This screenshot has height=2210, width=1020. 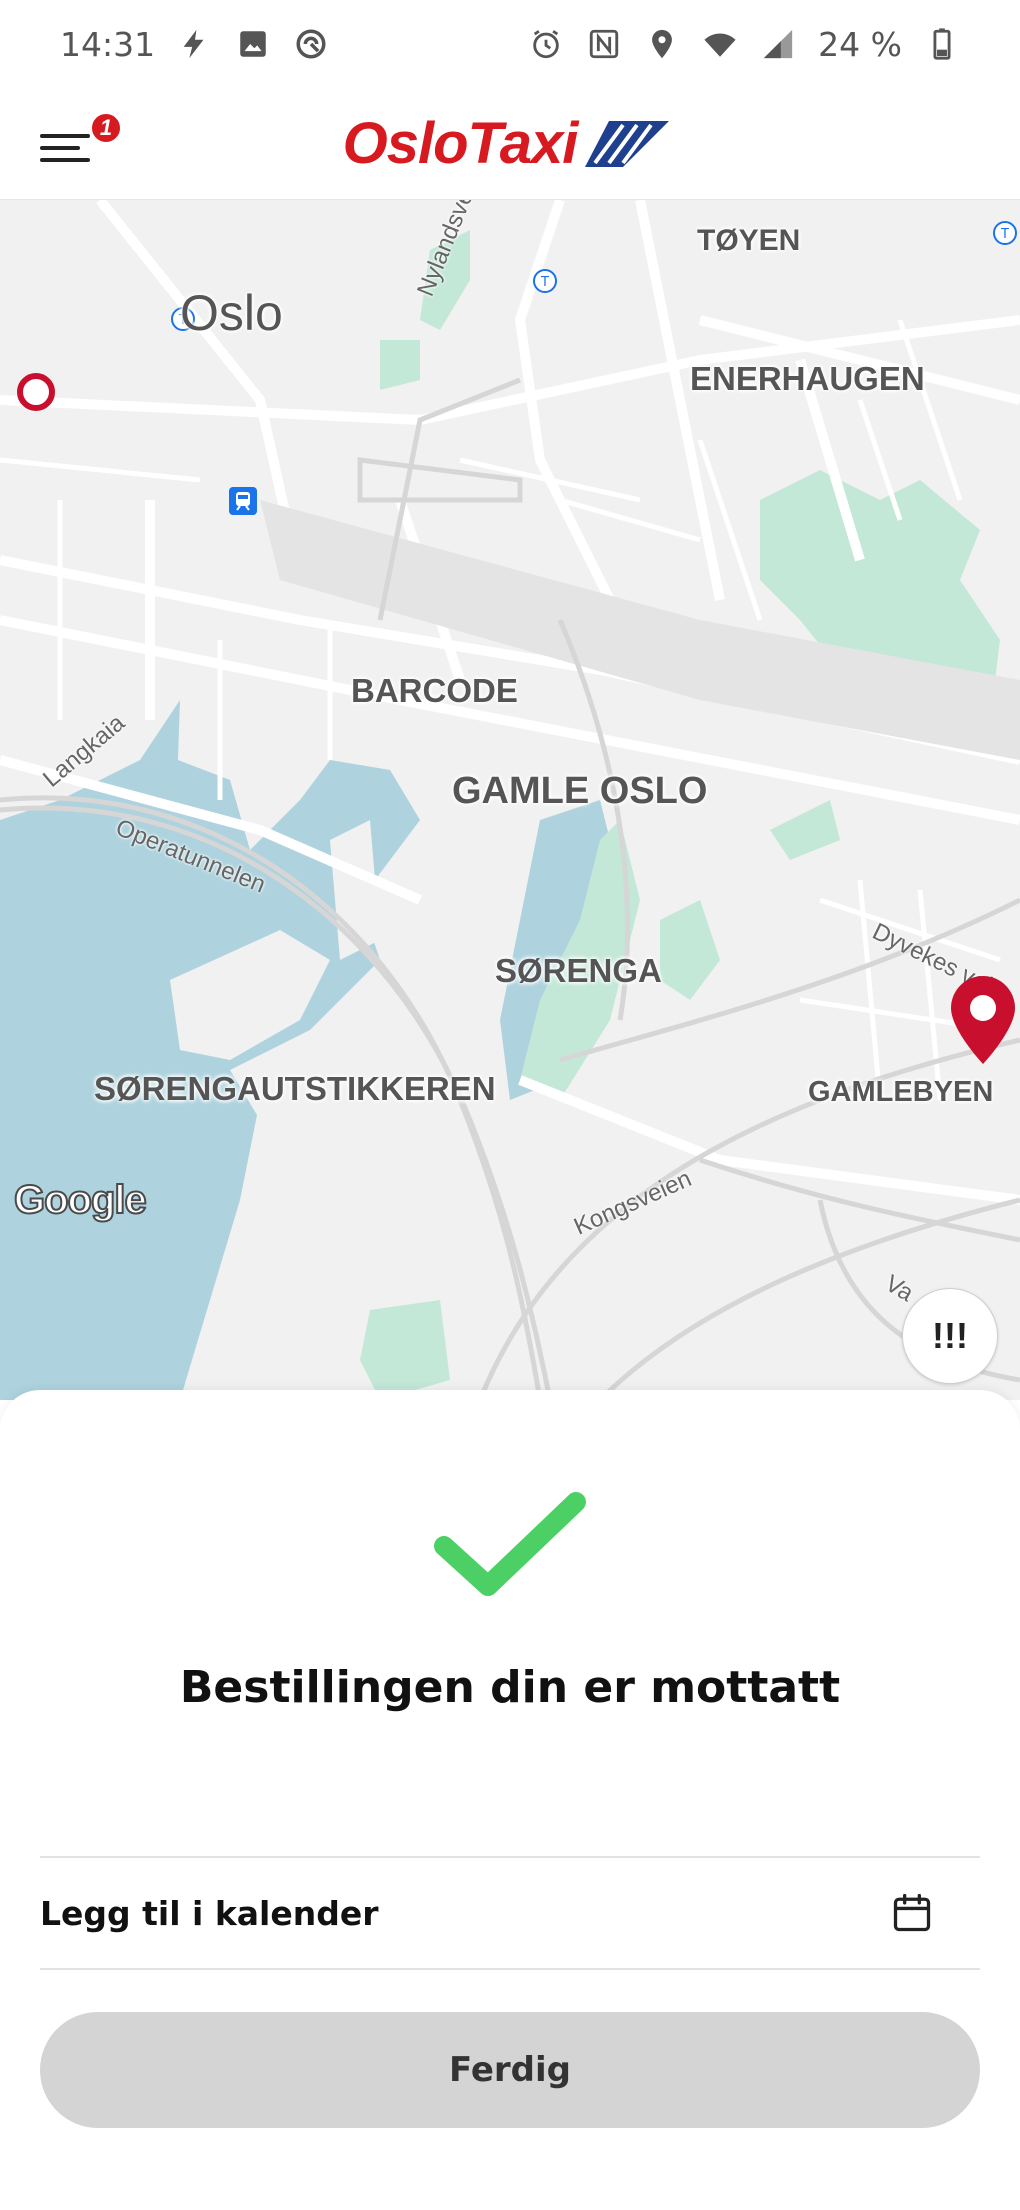 I want to click on origin-marker-icon, so click(x=36, y=392).